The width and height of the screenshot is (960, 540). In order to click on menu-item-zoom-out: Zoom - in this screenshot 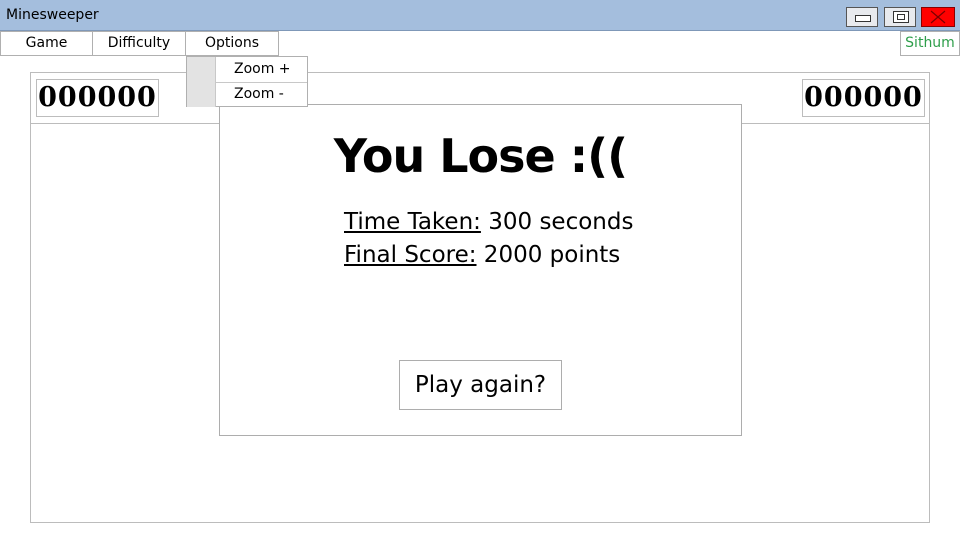, I will do `click(247, 94)`.